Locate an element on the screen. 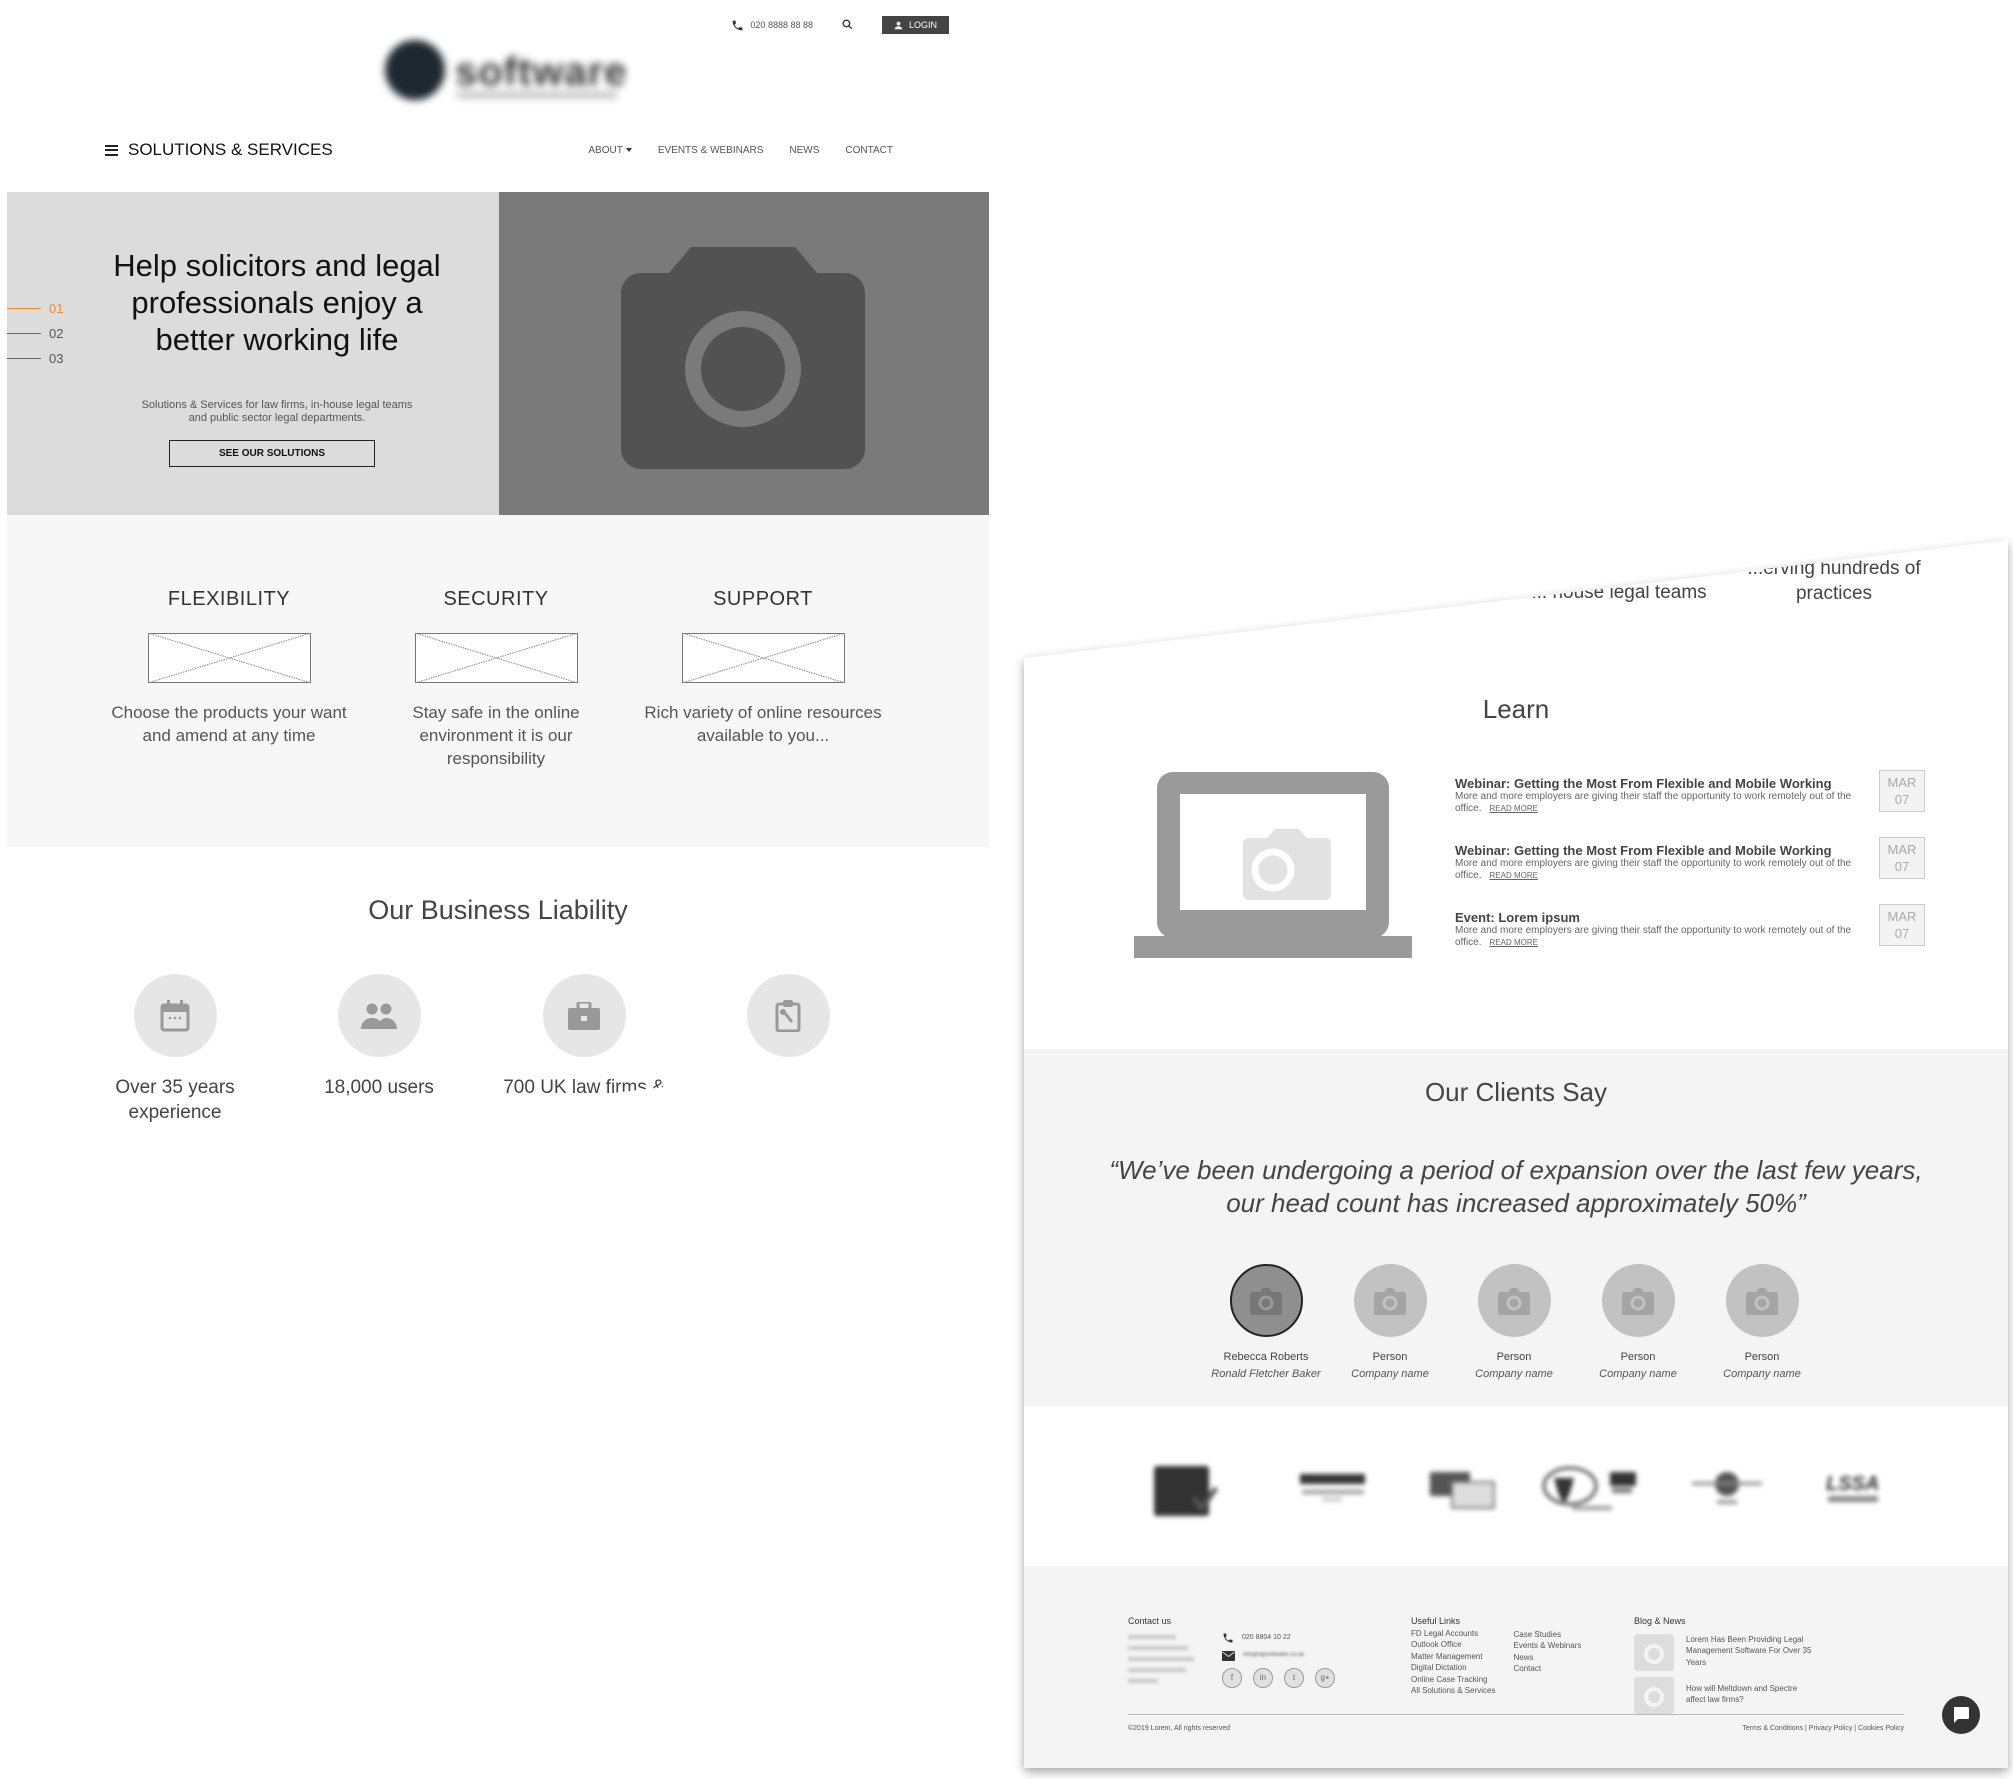 Image resolution: width=2013 pixels, height=1779 pixels. nav-news: NEWS is located at coordinates (804, 150).